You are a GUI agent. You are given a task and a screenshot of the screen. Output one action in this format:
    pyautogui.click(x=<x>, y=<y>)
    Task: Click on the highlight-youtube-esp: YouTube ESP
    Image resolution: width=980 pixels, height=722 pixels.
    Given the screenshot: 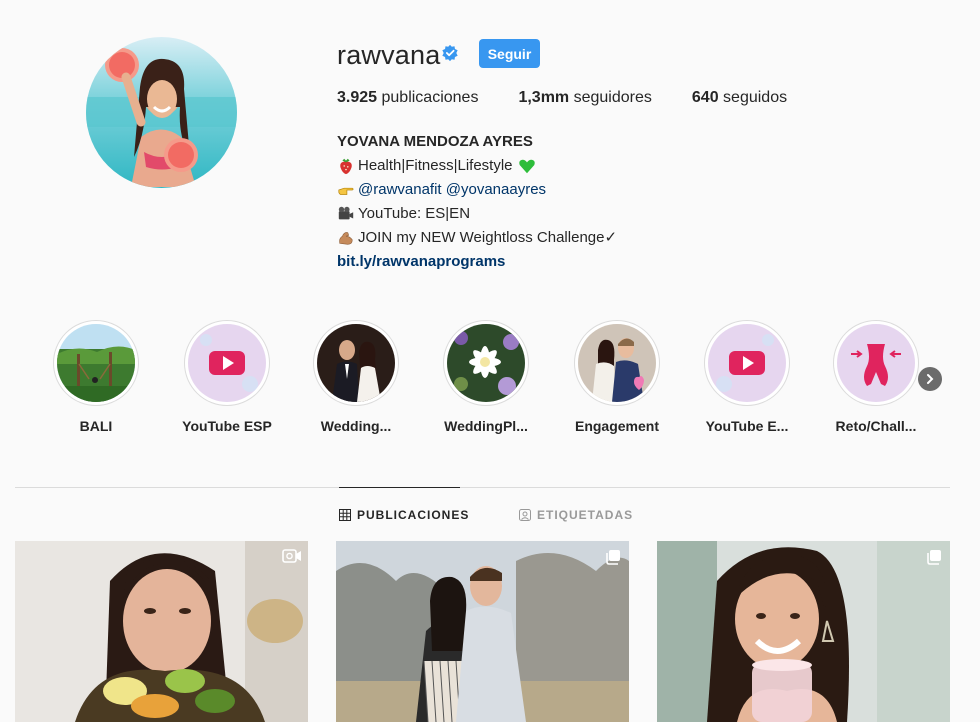 What is the action you would take?
    pyautogui.click(x=227, y=377)
    